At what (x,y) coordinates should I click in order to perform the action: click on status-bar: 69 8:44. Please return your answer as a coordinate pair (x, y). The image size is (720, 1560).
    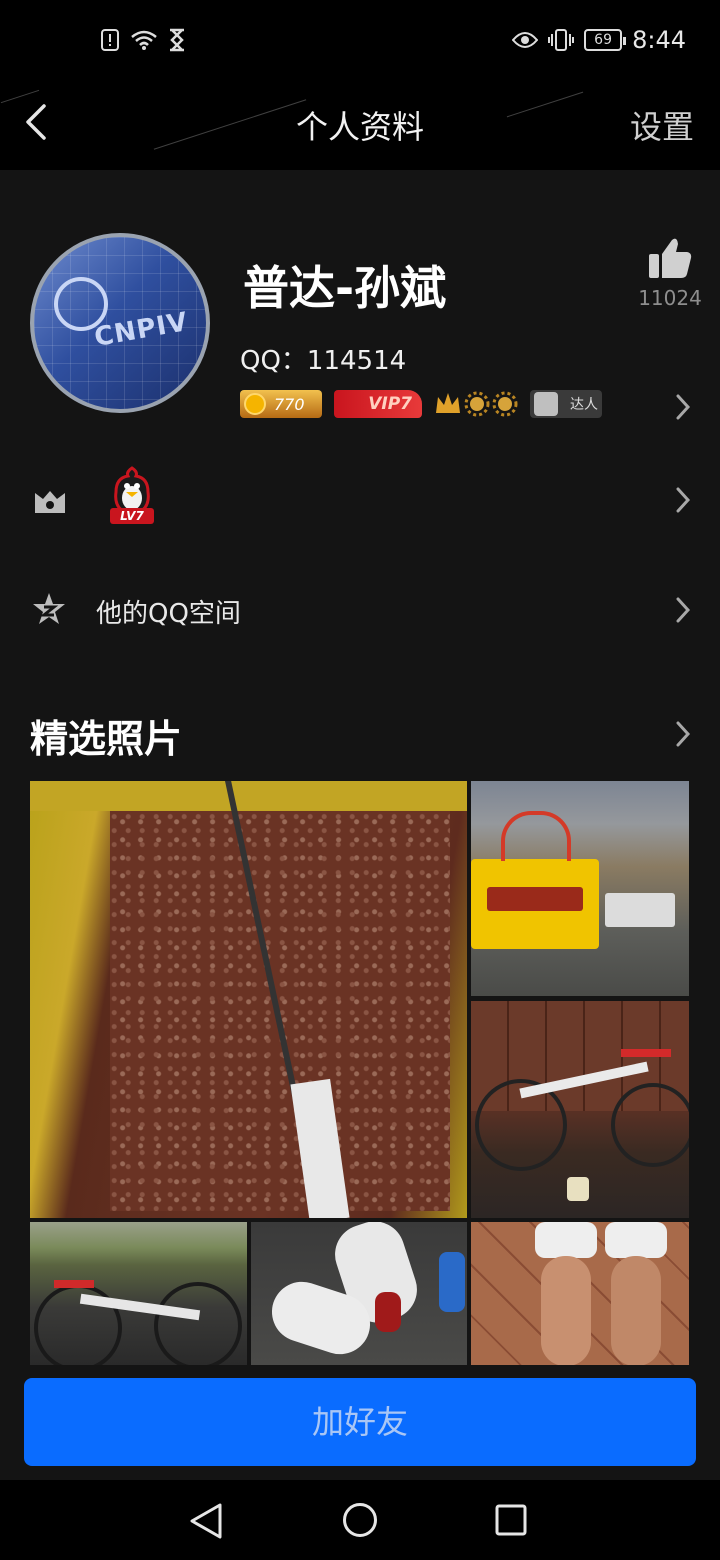
    Looking at the image, I should click on (360, 42).